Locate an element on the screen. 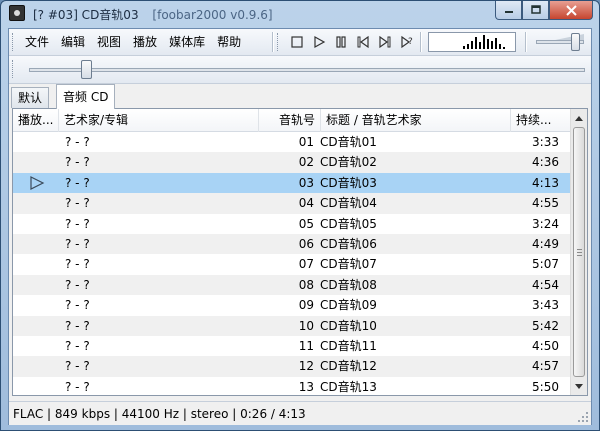 The height and width of the screenshot is (431, 600). random-button: ? is located at coordinates (407, 42).